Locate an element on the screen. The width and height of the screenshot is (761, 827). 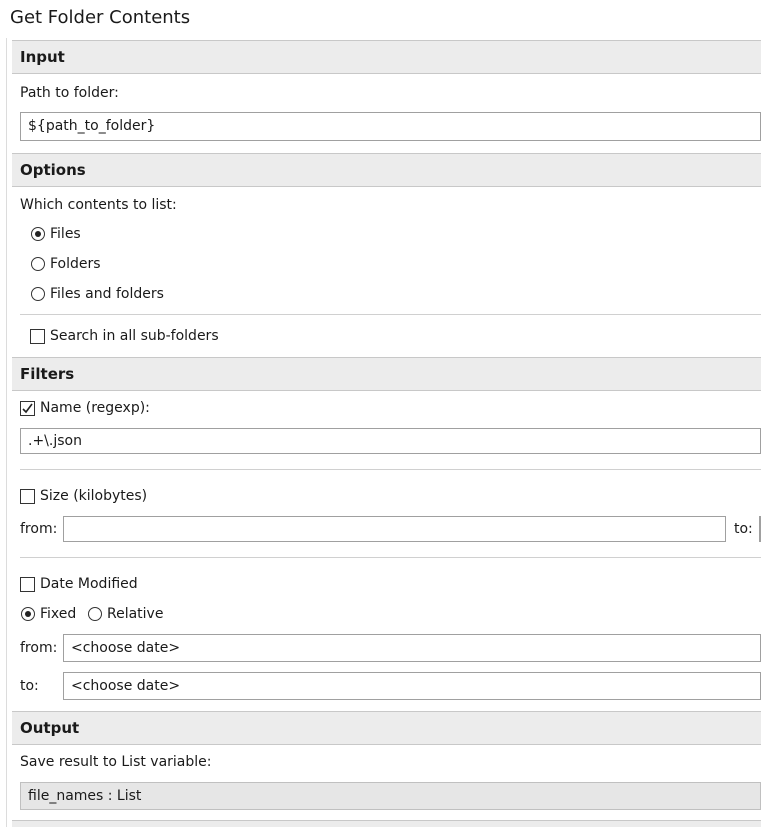
window-title: Get Folder Contents is located at coordinates (100, 17).